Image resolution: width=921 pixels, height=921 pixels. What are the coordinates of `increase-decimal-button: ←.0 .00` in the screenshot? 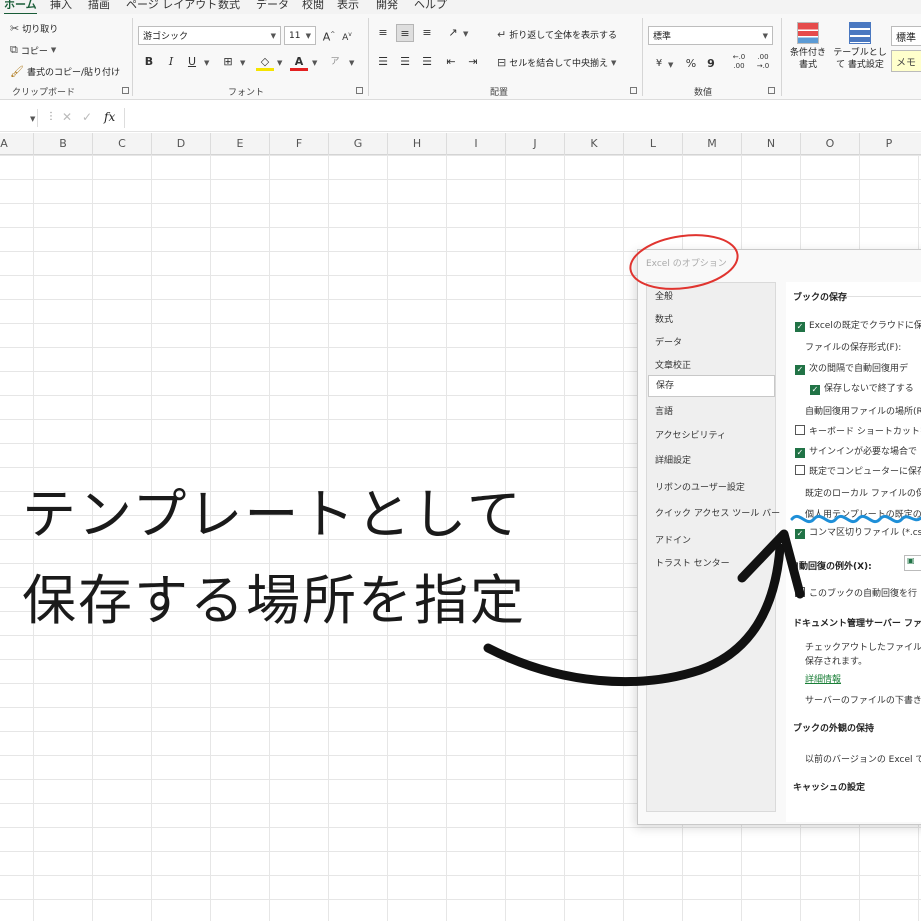 It's located at (739, 62).